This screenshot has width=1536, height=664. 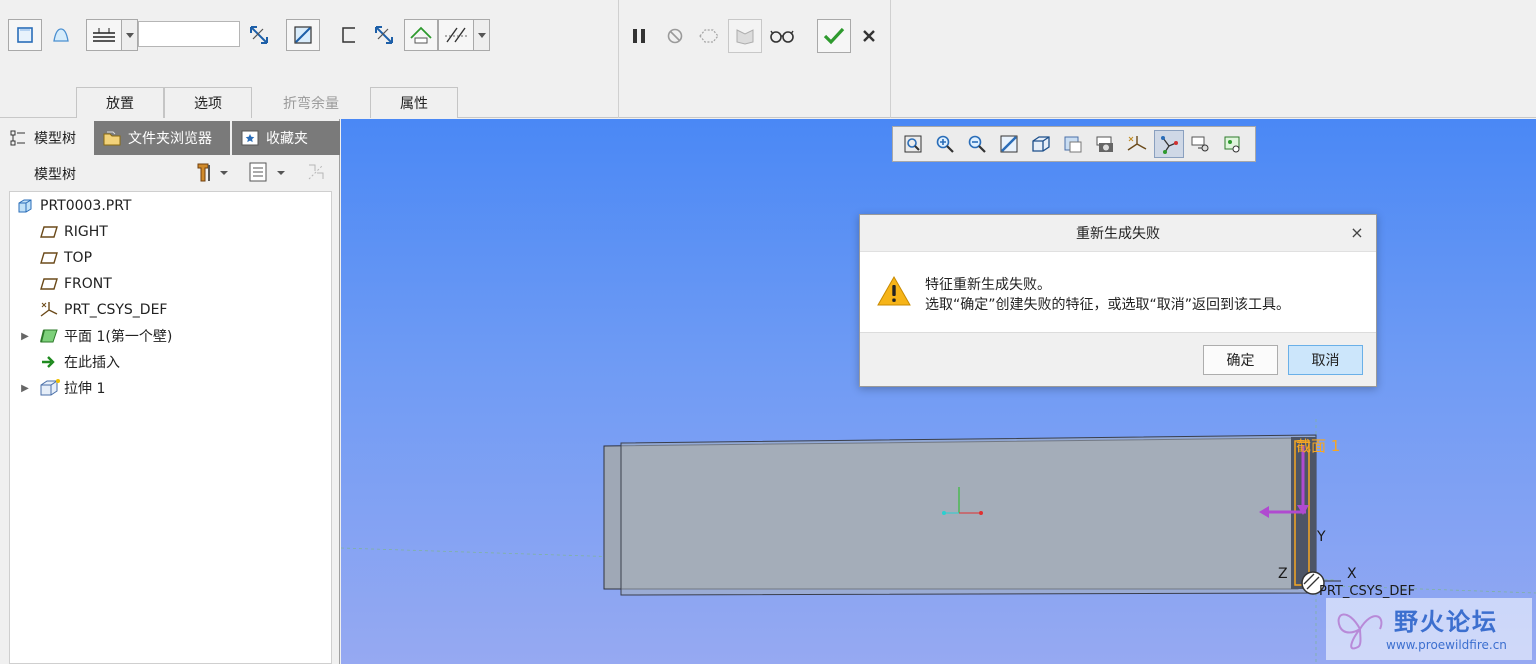 What do you see at coordinates (118, 337) in the screenshot?
I see `tree-item-label: 平面 1(第一个壁)` at bounding box center [118, 337].